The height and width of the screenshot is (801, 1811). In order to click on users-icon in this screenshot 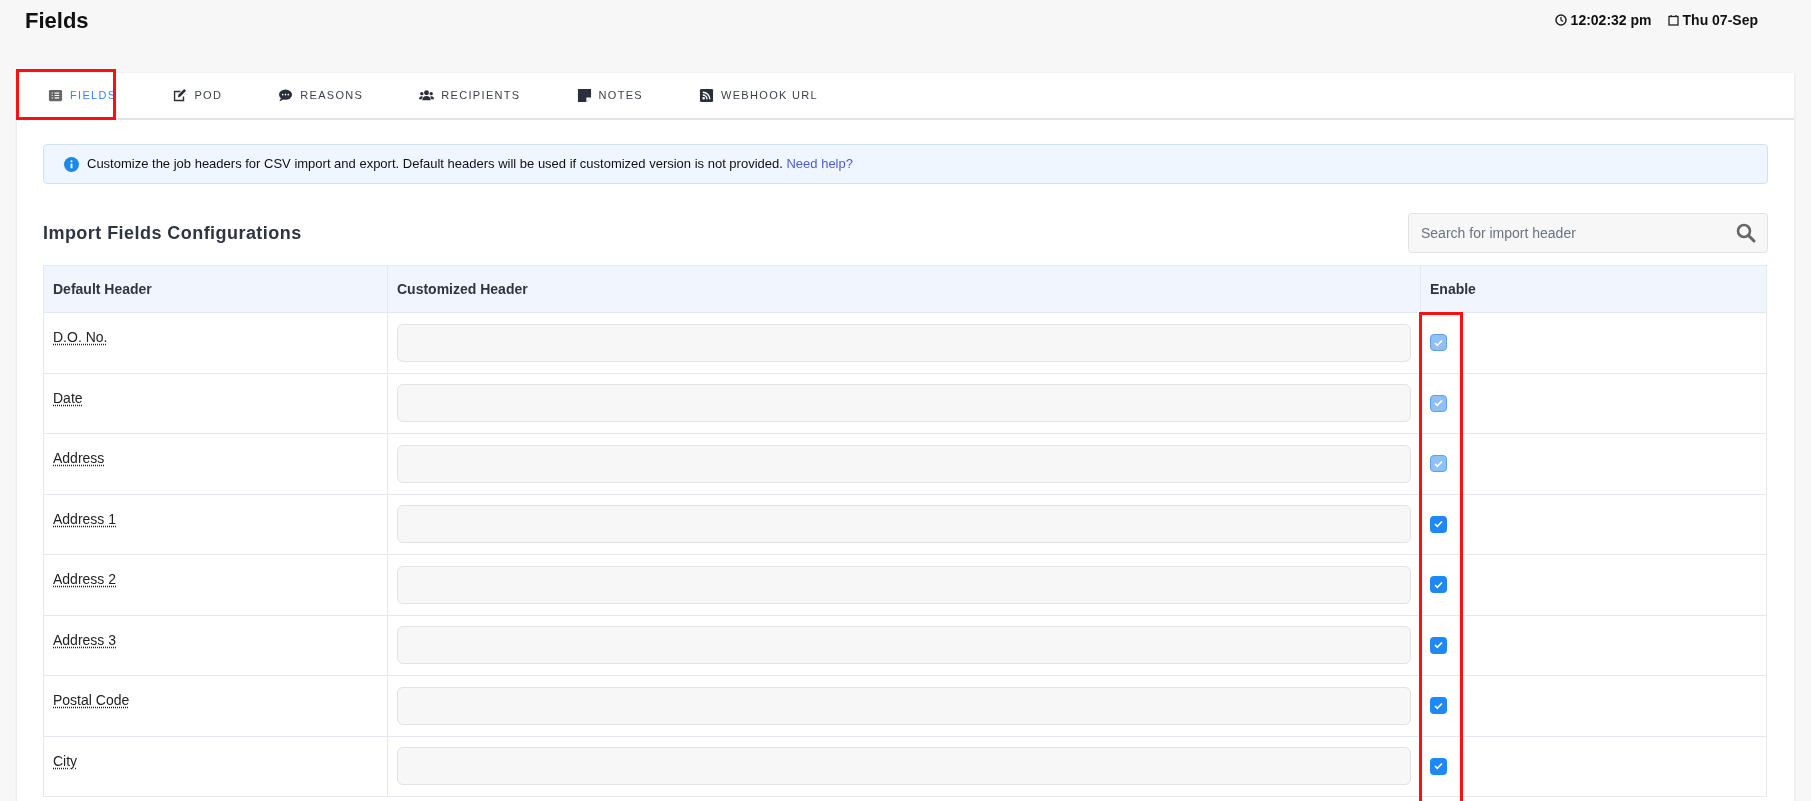, I will do `click(427, 95)`.